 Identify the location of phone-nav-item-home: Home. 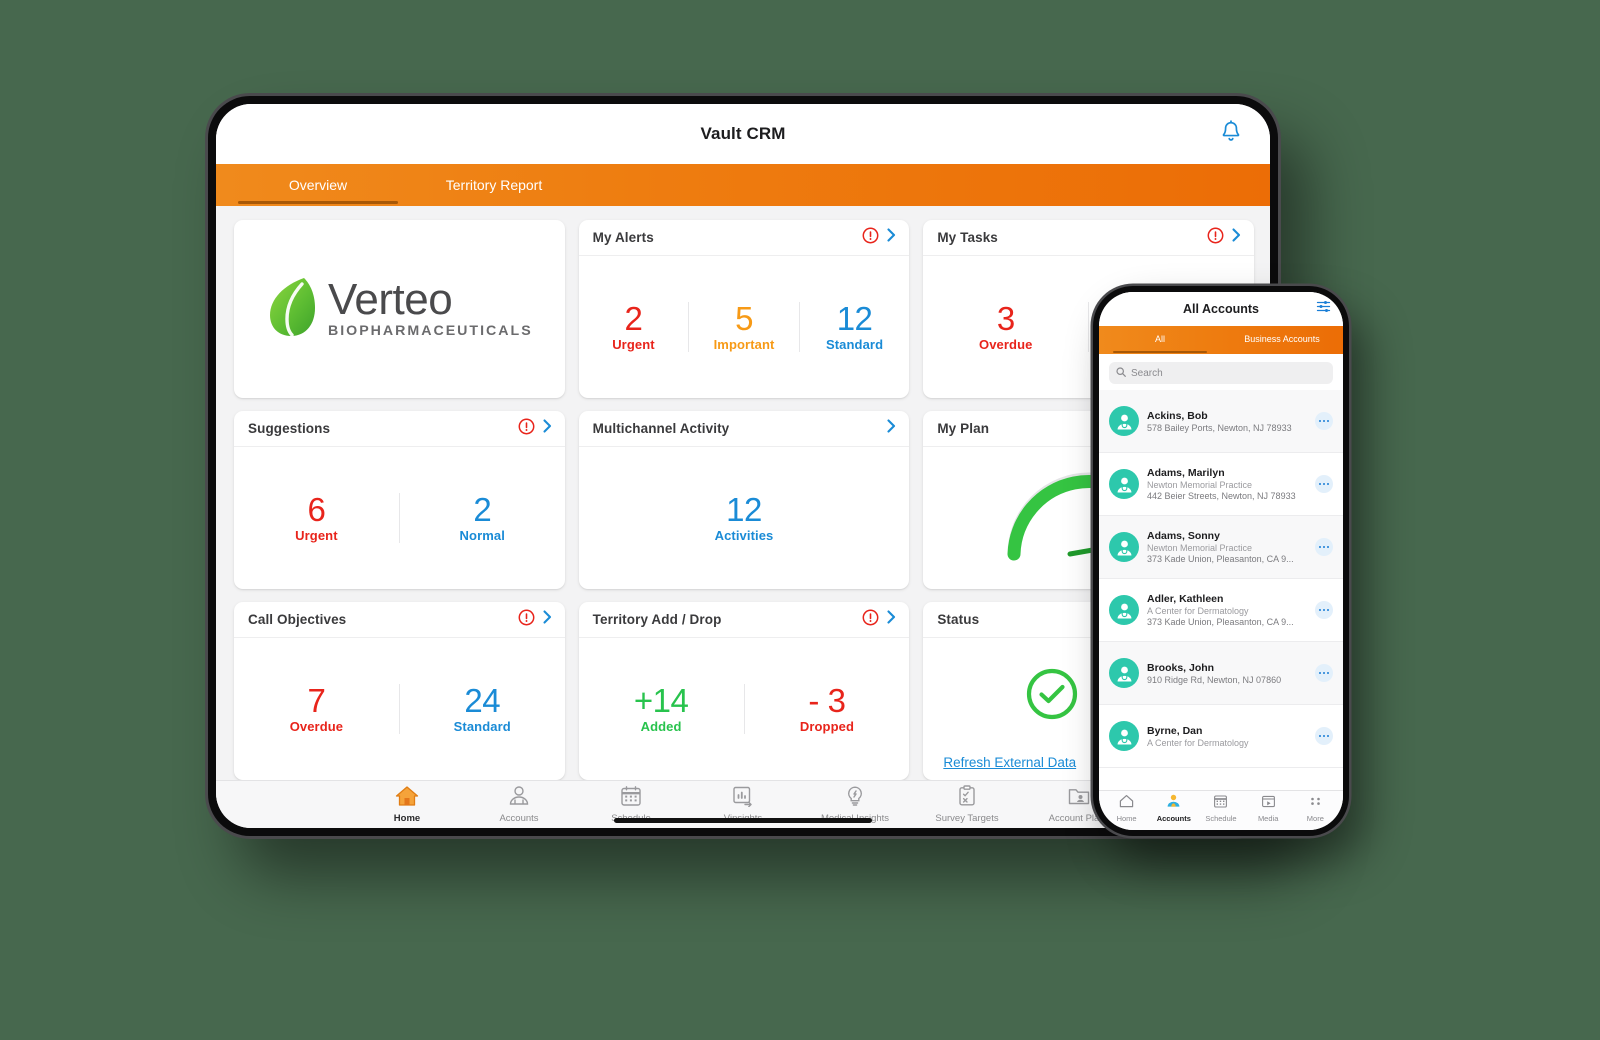
(1127, 808).